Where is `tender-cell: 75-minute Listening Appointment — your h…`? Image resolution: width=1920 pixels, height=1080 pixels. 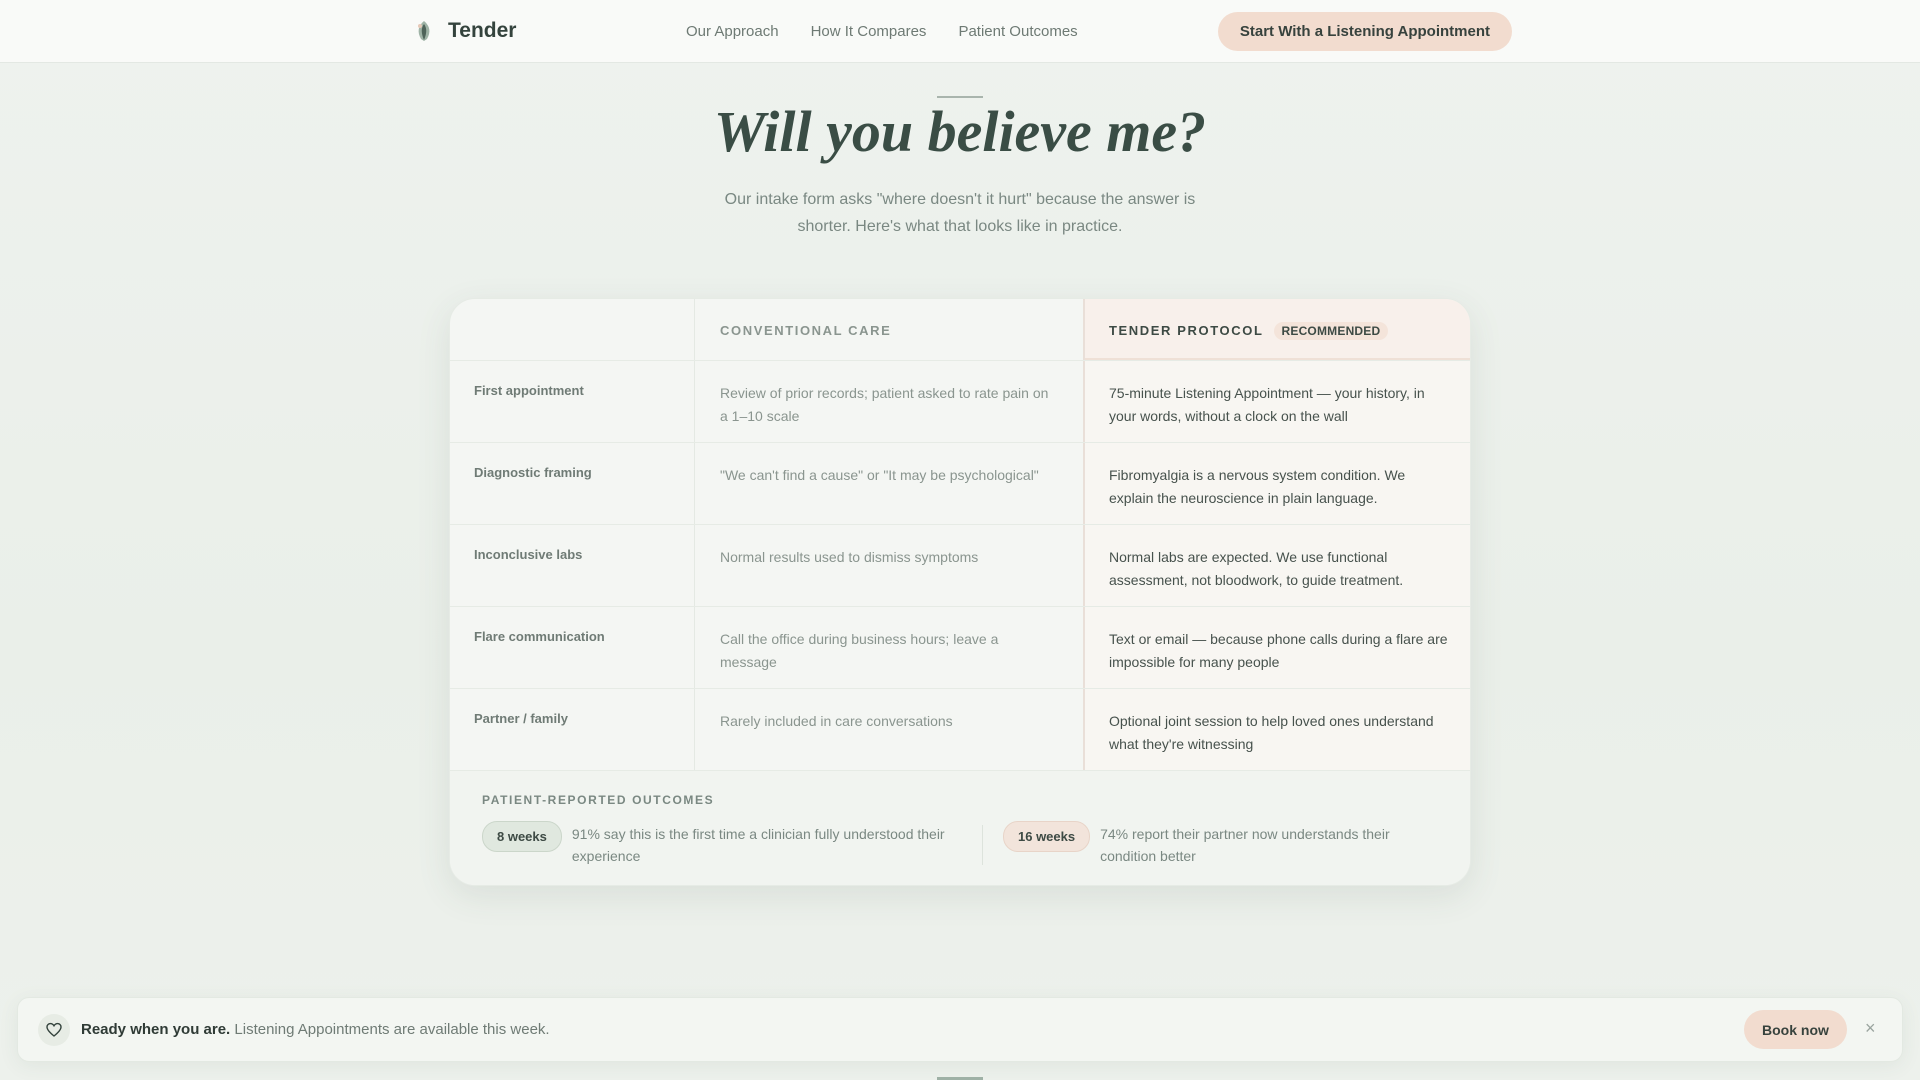 tender-cell: 75-minute Listening Appointment — your h… is located at coordinates (1277, 401).